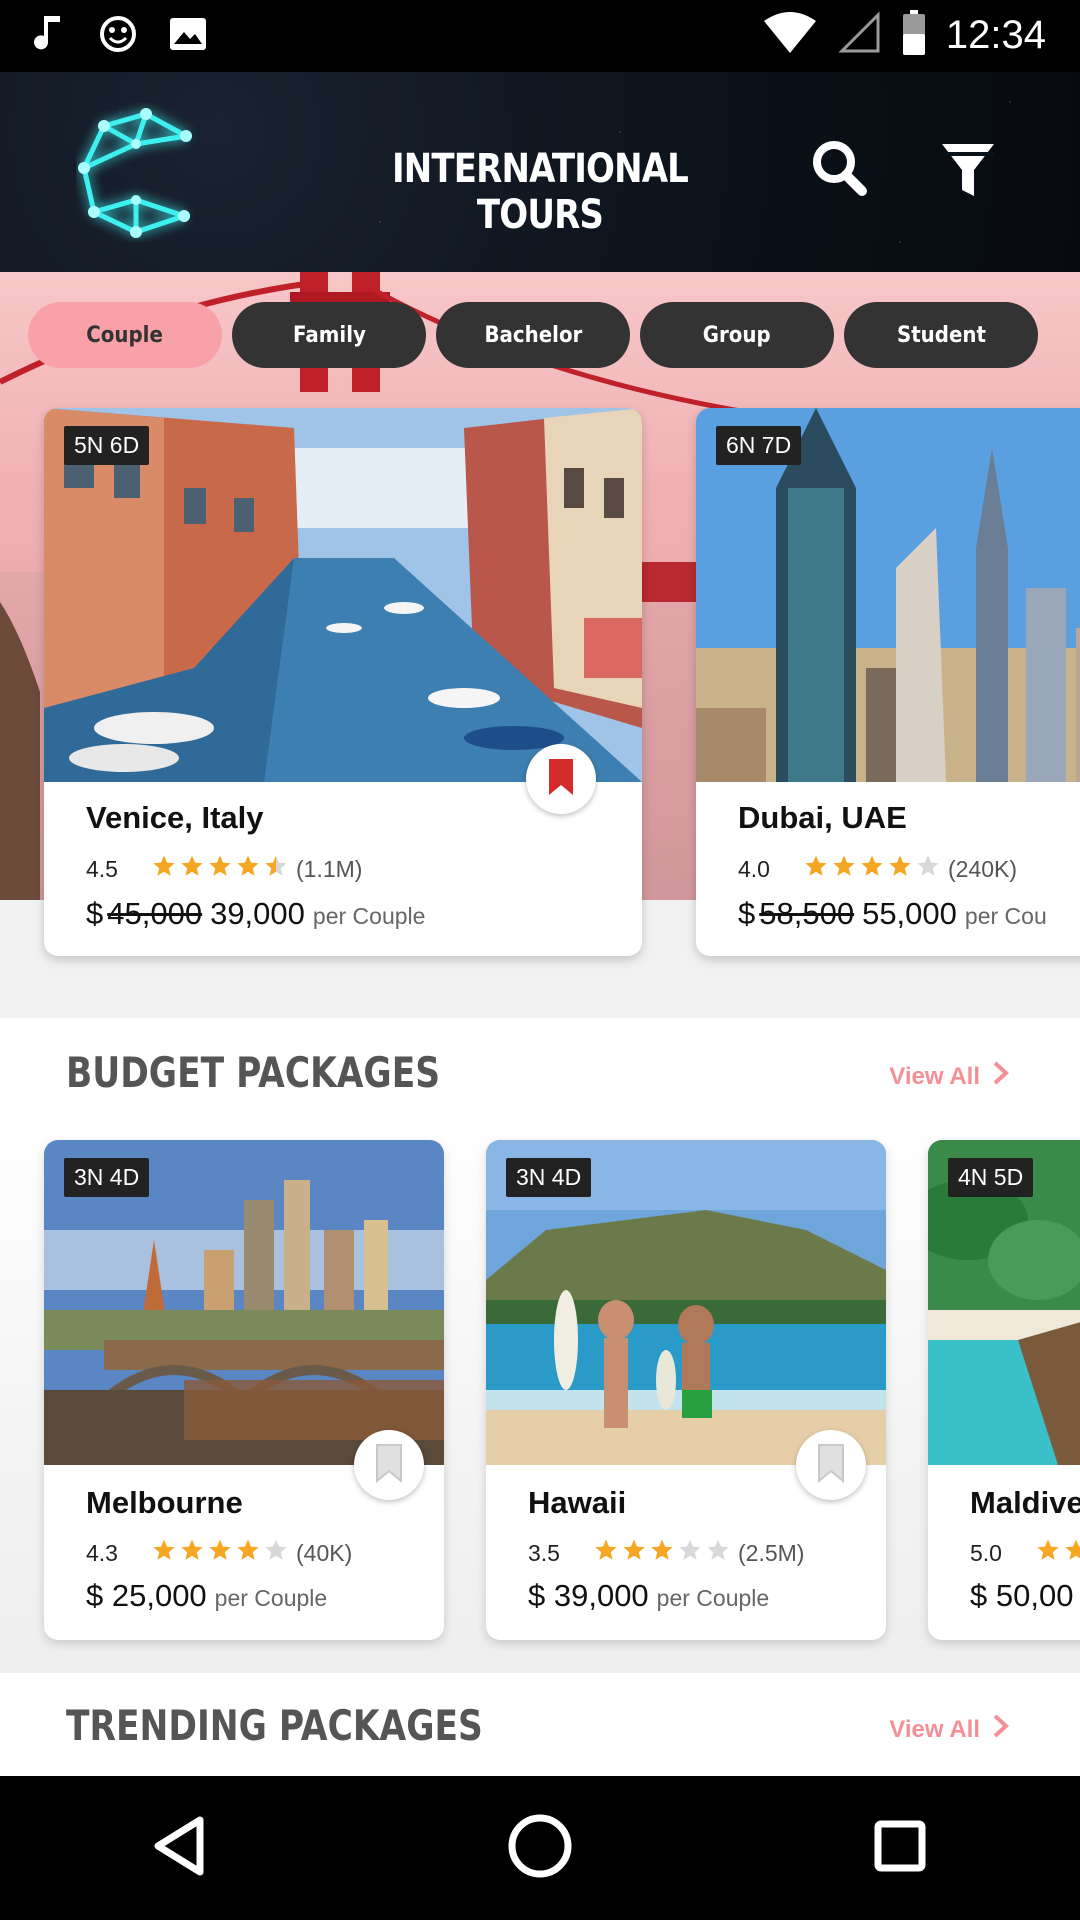  I want to click on hawaii-photo: 3N 4D, so click(686, 1302).